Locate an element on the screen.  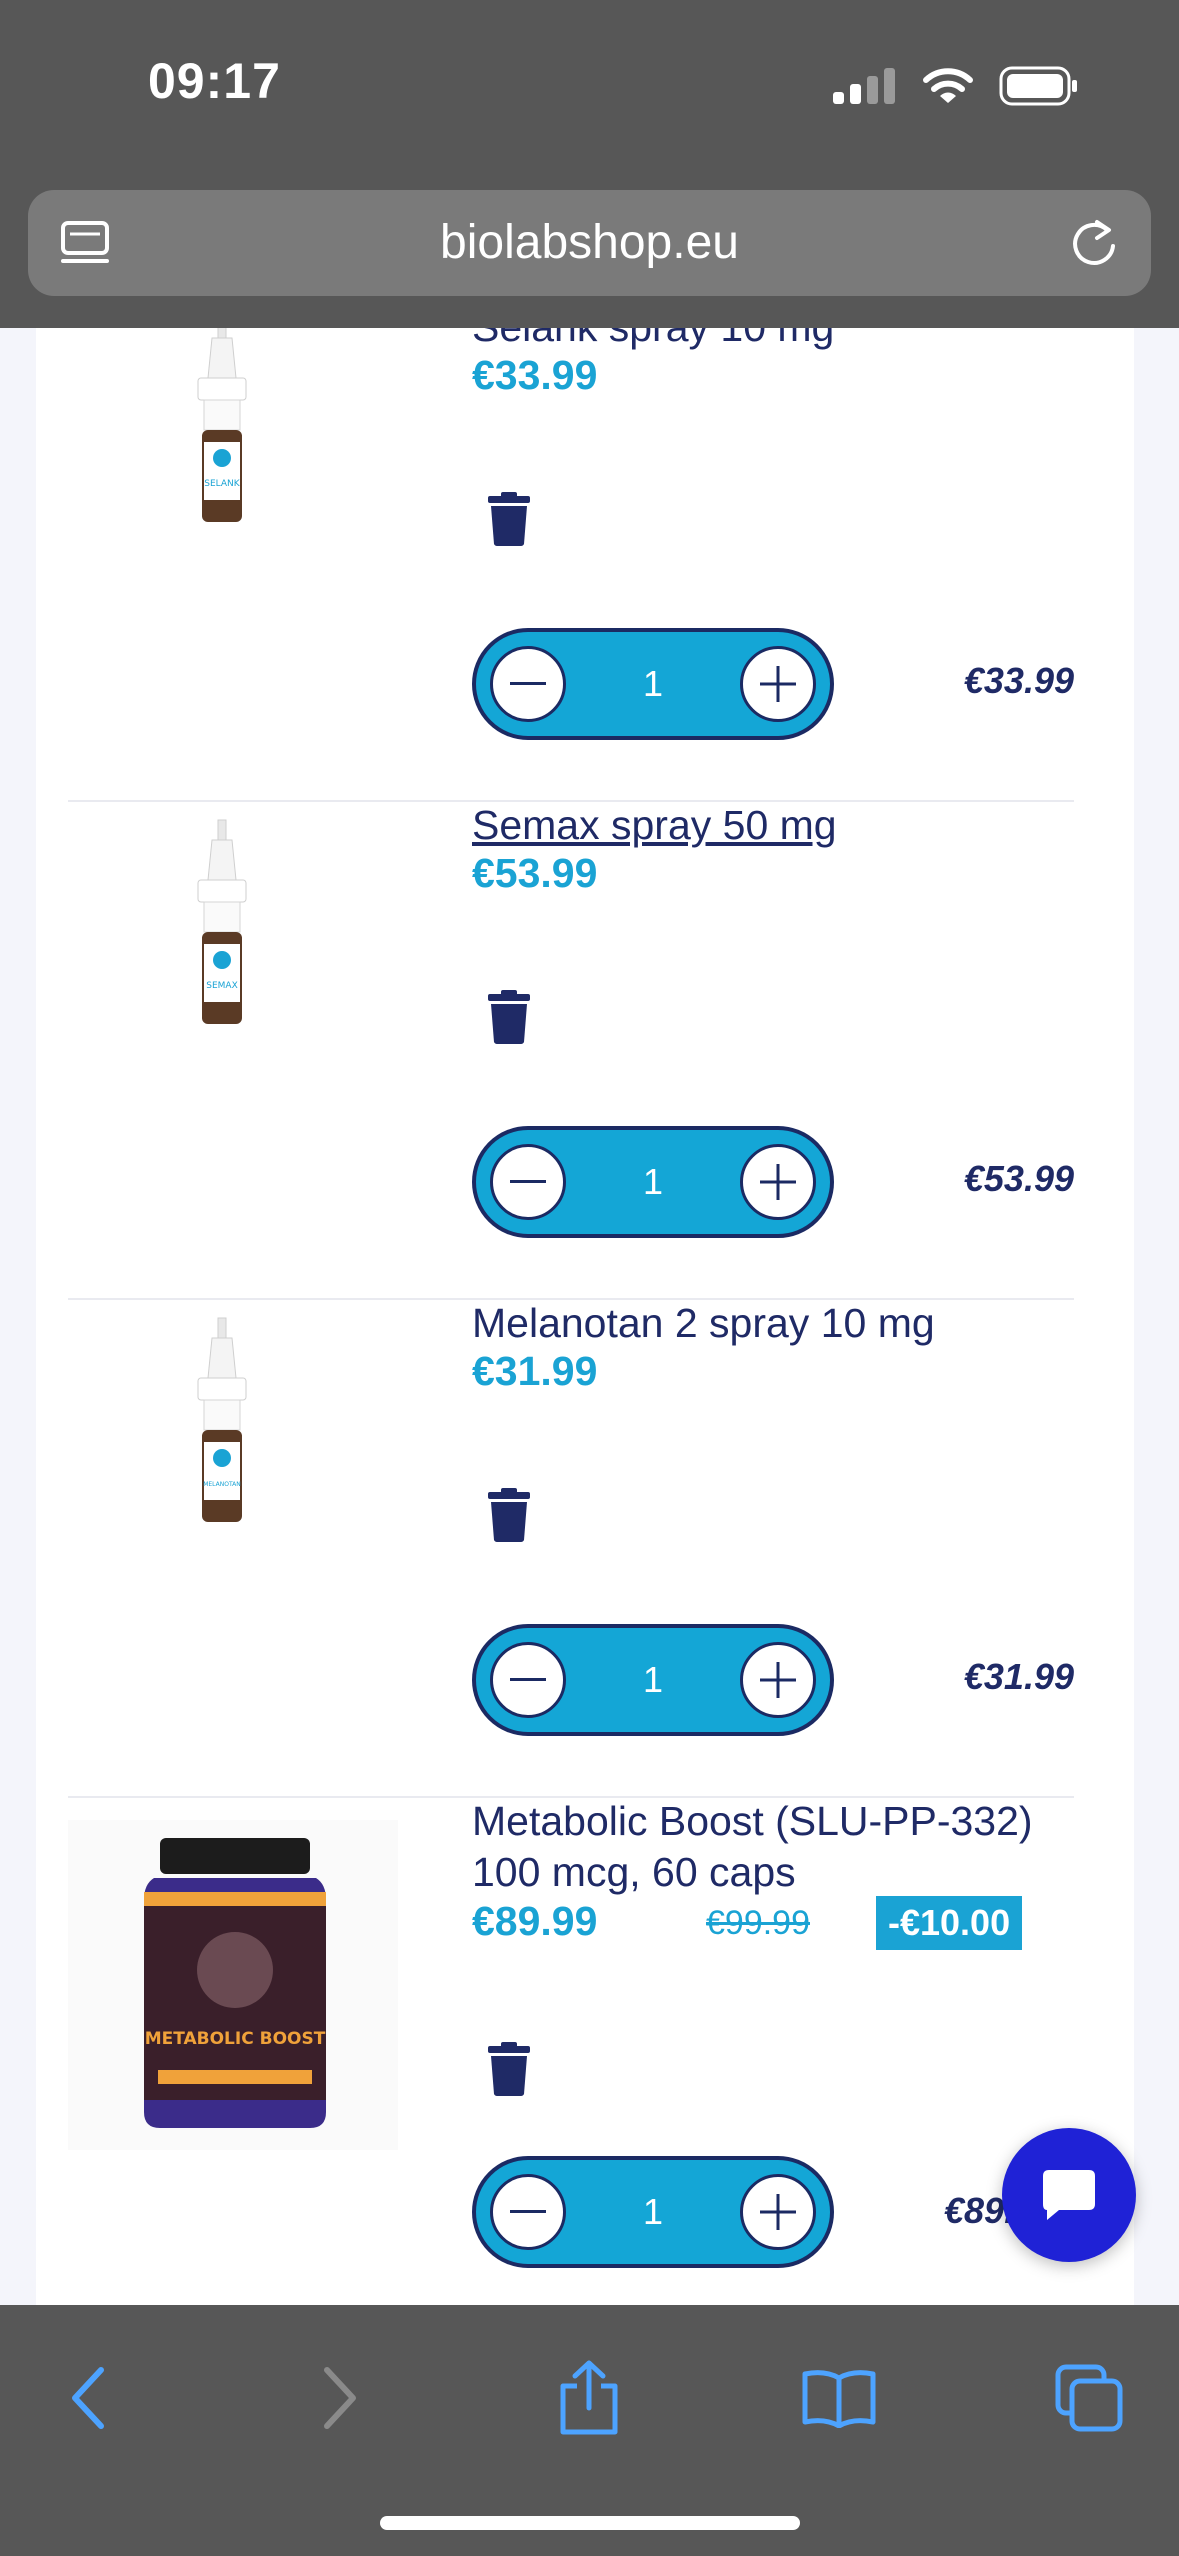
battery-icon is located at coordinates (1038, 86).